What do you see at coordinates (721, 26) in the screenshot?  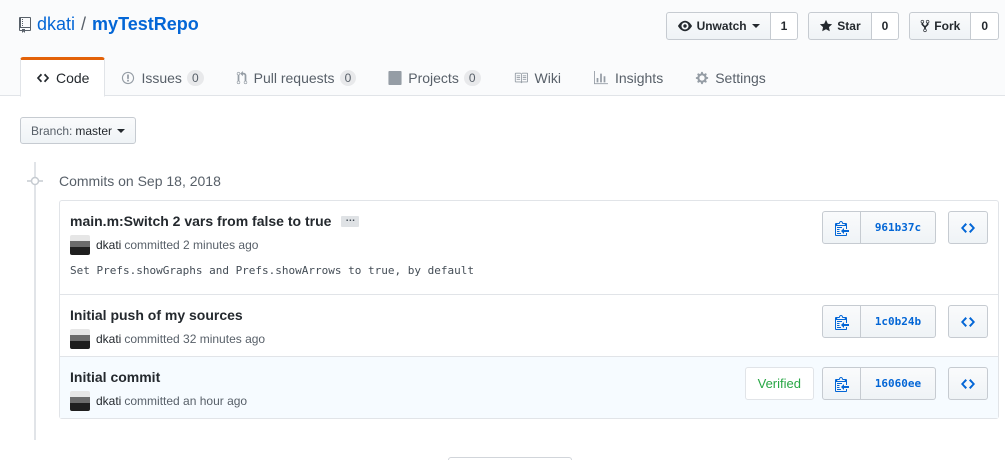 I see `unwatch-label: Unwatch` at bounding box center [721, 26].